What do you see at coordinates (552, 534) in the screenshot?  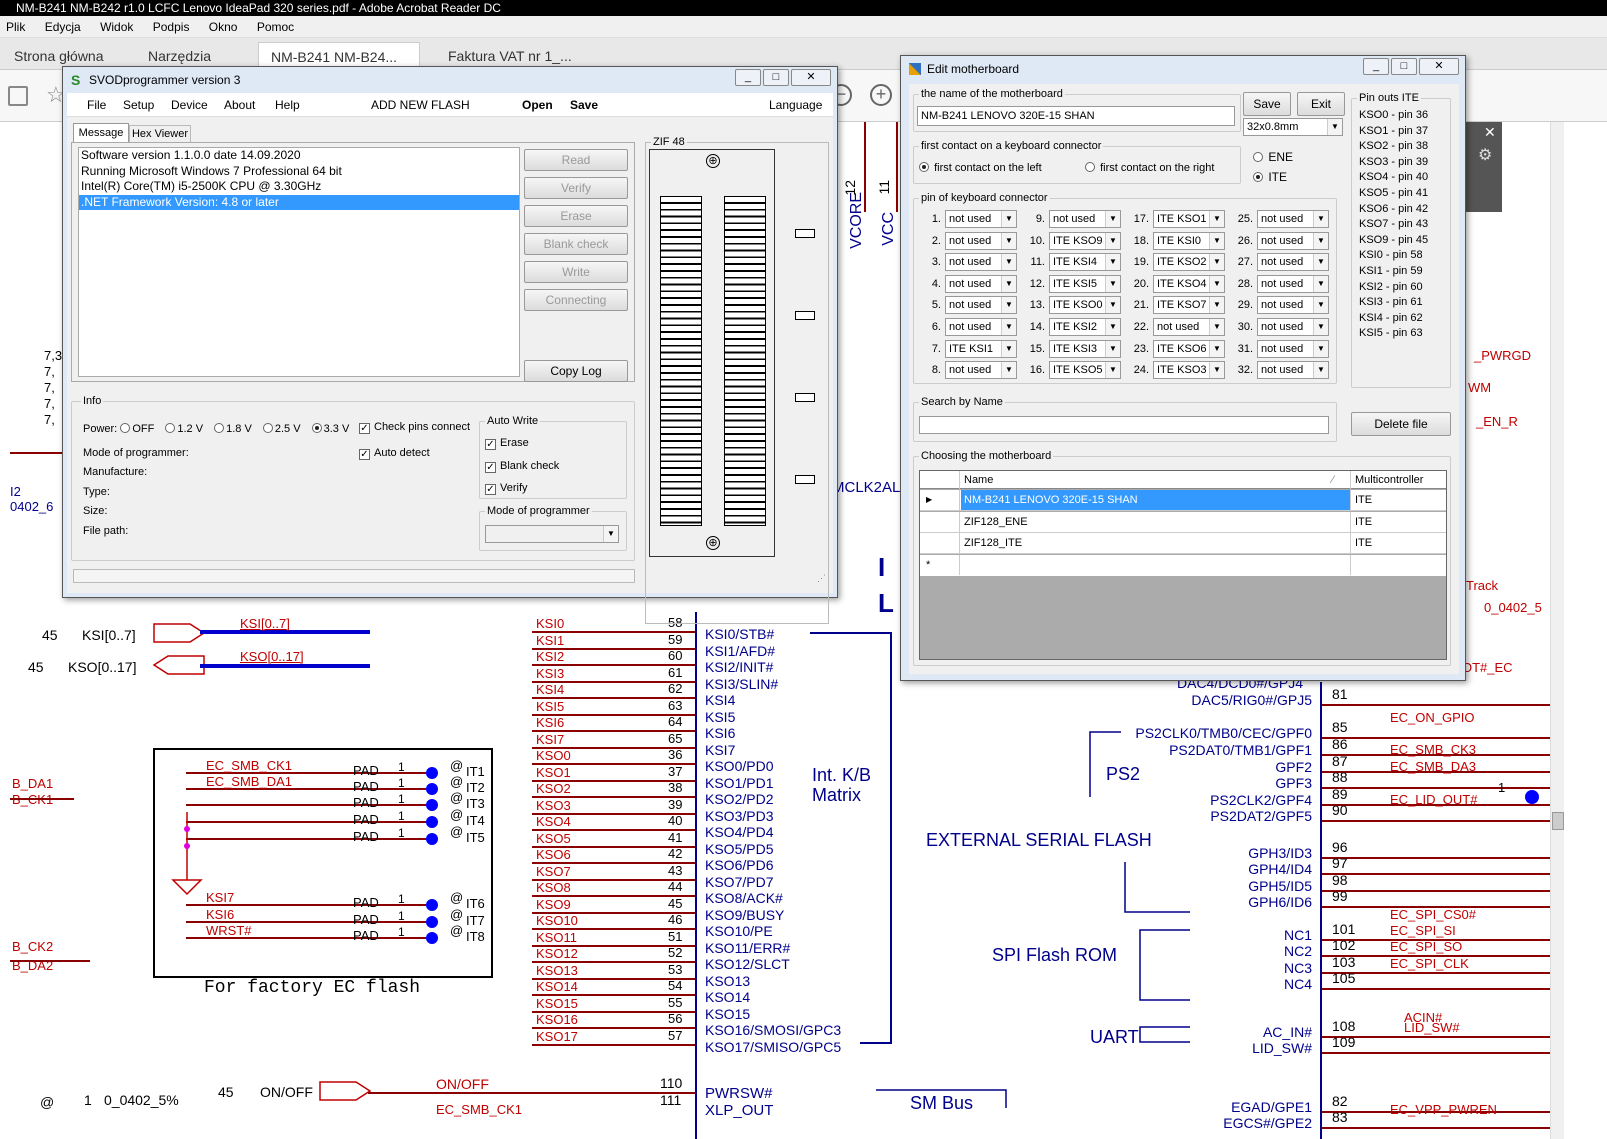 I see `mode-select: ▼` at bounding box center [552, 534].